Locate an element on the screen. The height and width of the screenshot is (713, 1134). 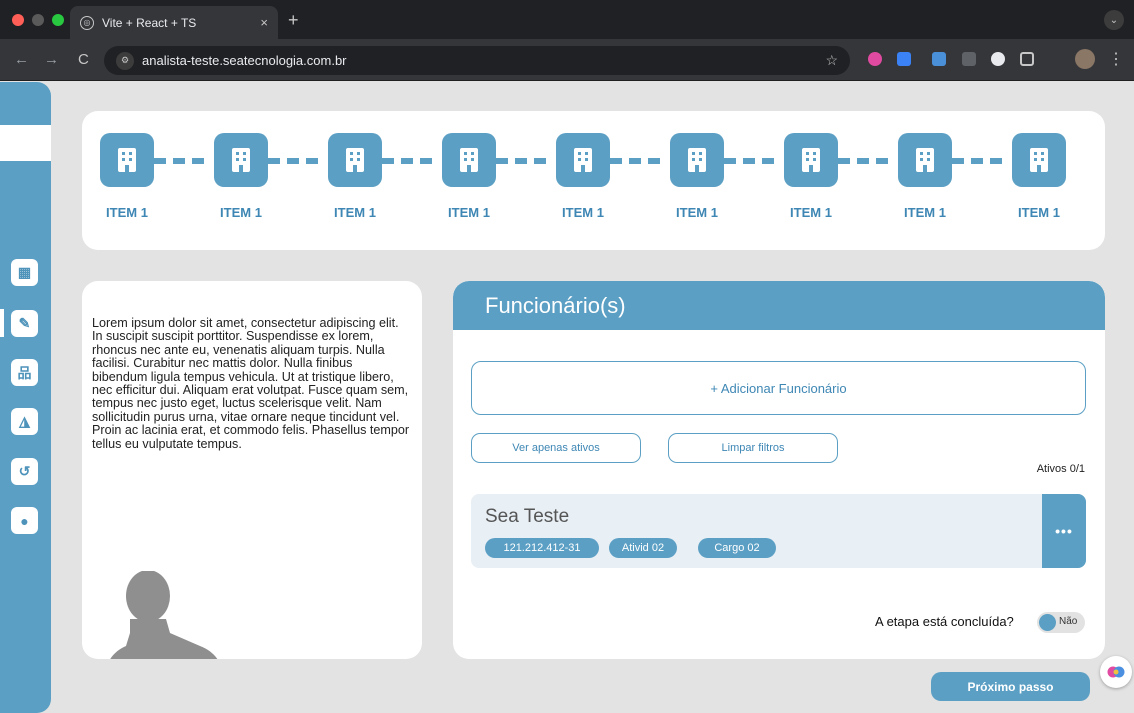
step-3: ITEM 1 is located at coordinates (355, 176).